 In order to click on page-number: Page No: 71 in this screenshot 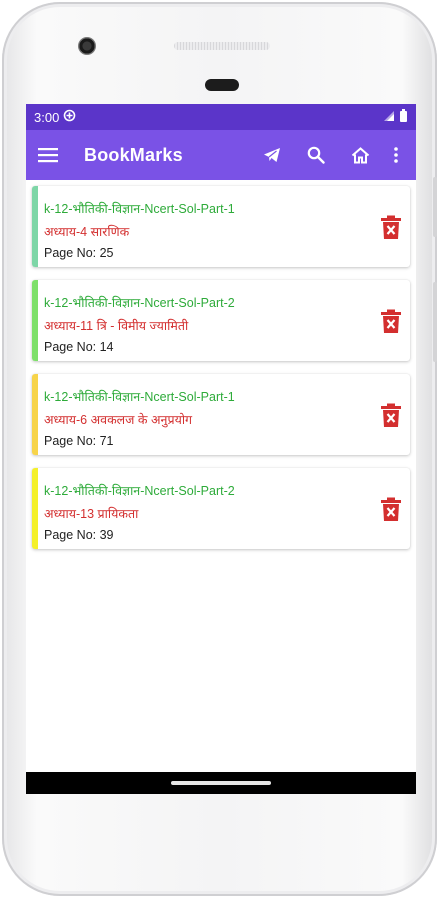, I will do `click(79, 441)`.